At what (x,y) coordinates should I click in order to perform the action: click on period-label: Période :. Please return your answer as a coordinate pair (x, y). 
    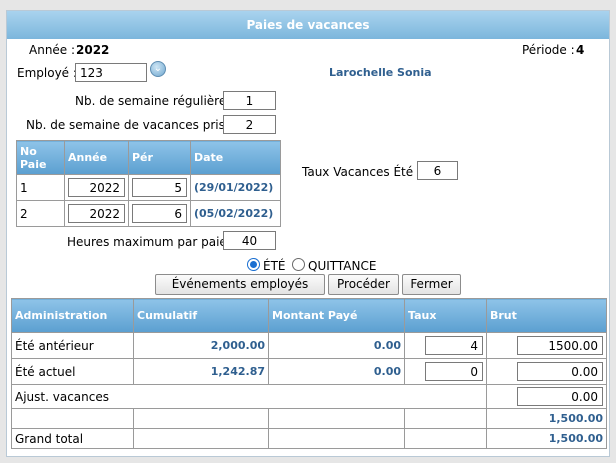
    Looking at the image, I should click on (548, 50).